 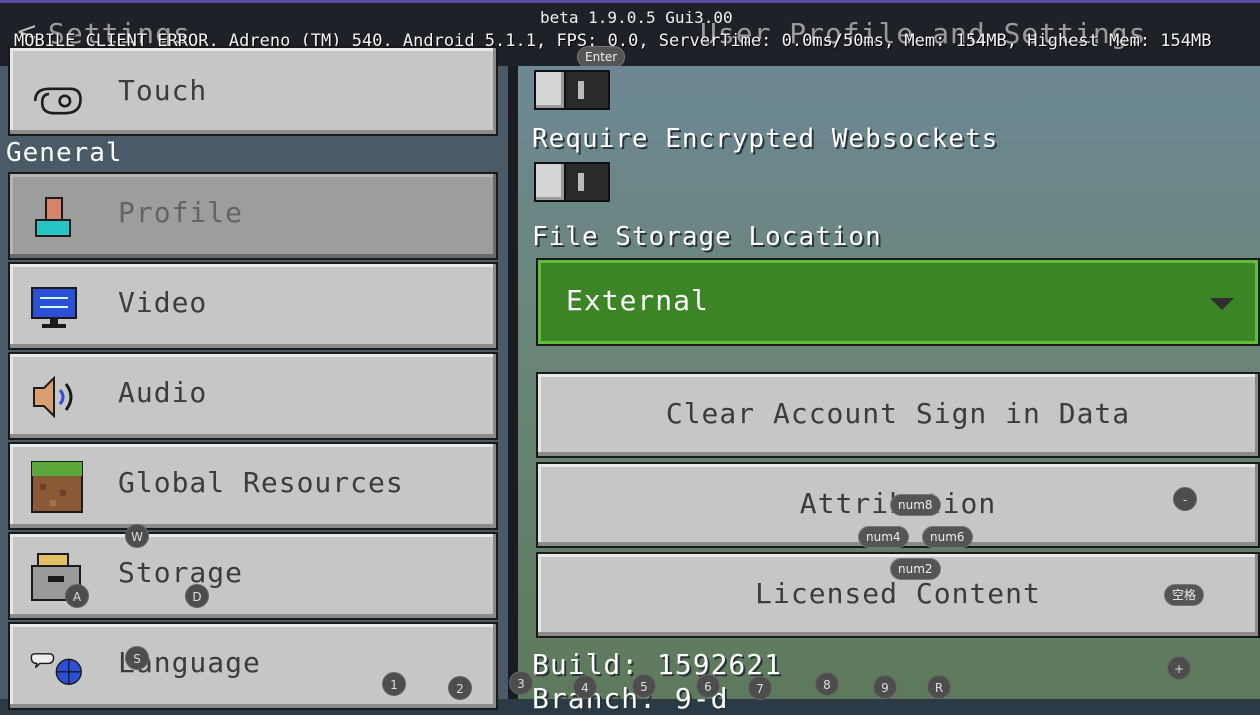 I want to click on key-6-bubble: 6, so click(x=708, y=686).